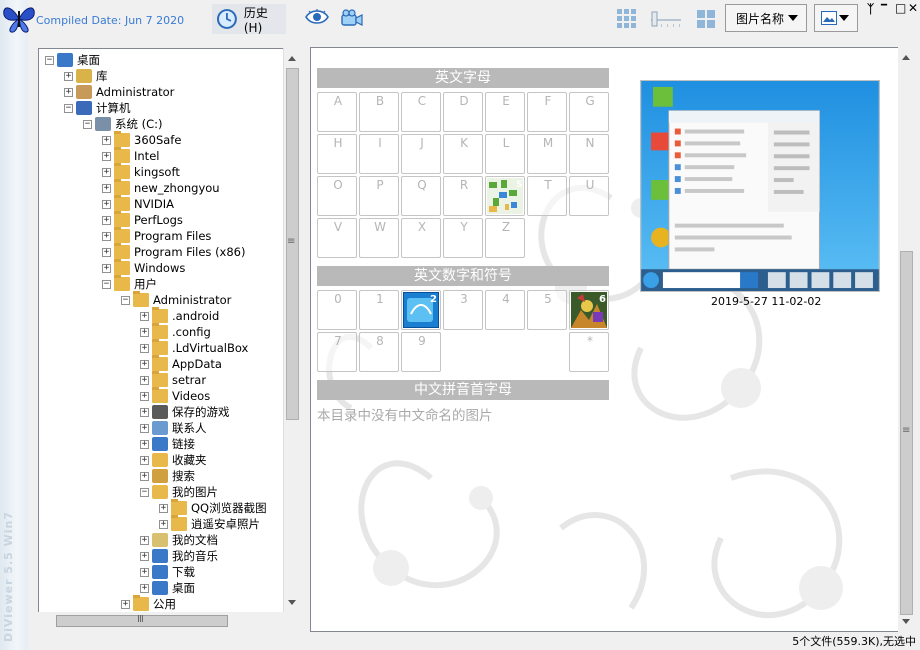  I want to click on tree-item: − 我的图片, so click(179, 492).